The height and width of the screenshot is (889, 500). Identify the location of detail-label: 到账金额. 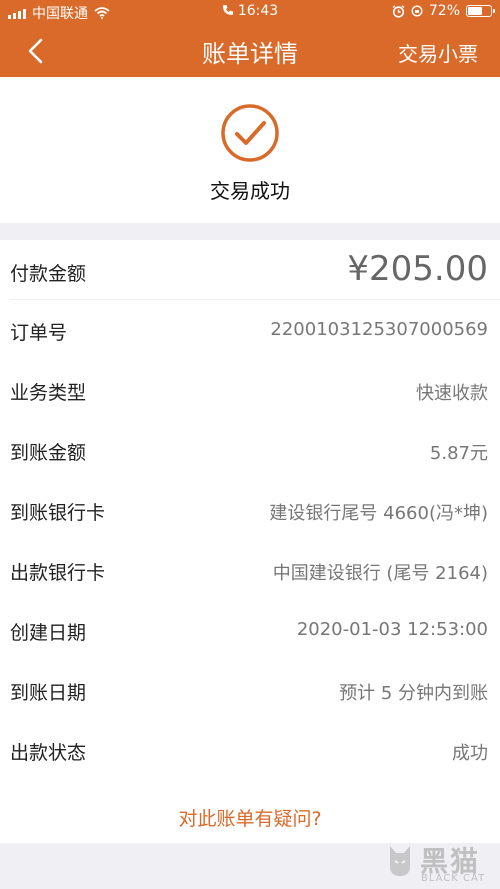
(48, 453).